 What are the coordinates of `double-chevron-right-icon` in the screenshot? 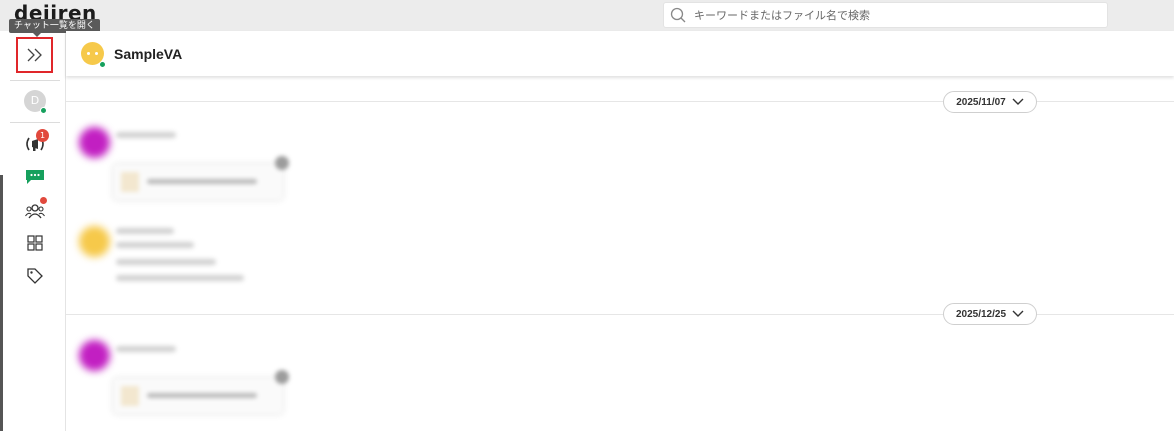 It's located at (34, 55).